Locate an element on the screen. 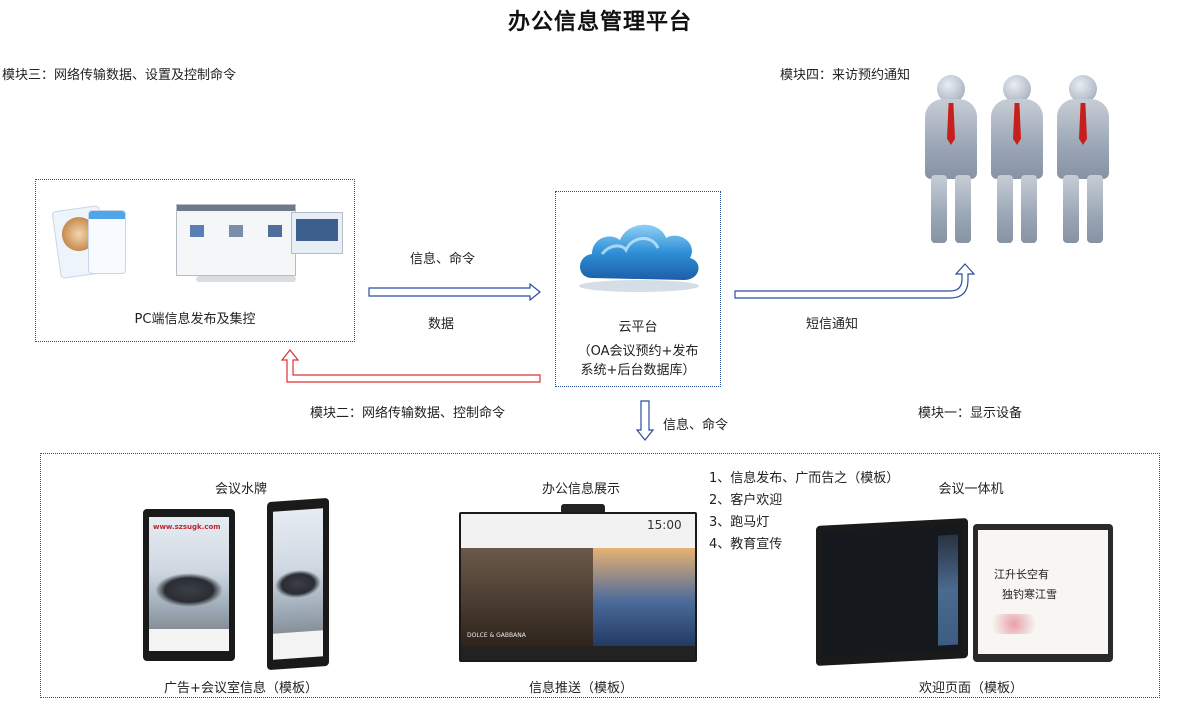  arrow-cloud-to-people is located at coordinates (855, 281).